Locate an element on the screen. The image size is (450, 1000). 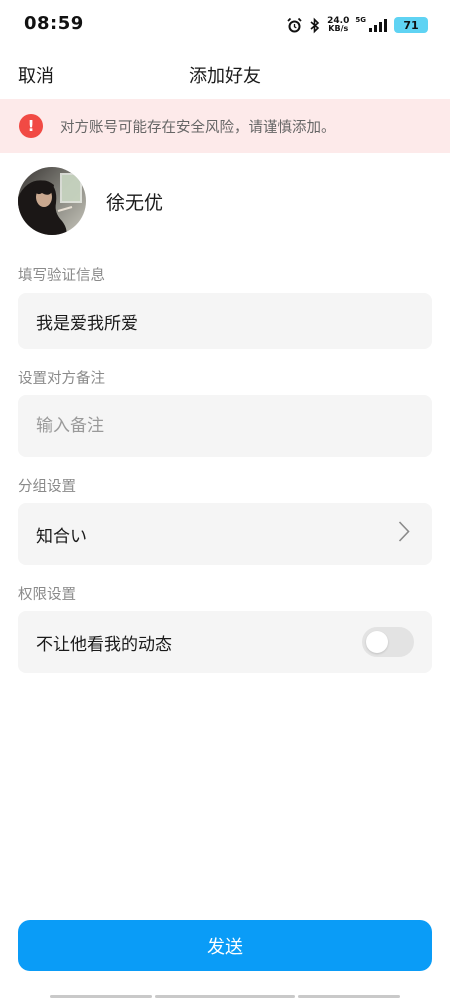
gesture-bar-center is located at coordinates (225, 996).